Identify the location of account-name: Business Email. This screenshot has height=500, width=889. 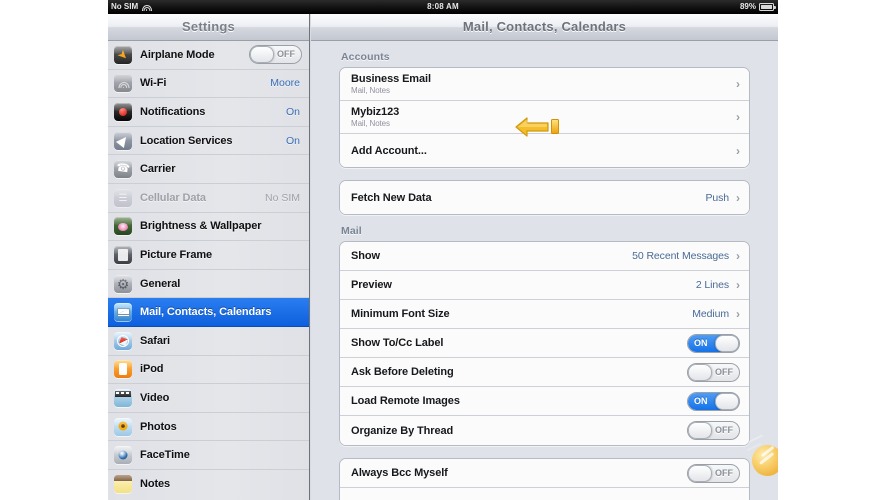
(391, 79).